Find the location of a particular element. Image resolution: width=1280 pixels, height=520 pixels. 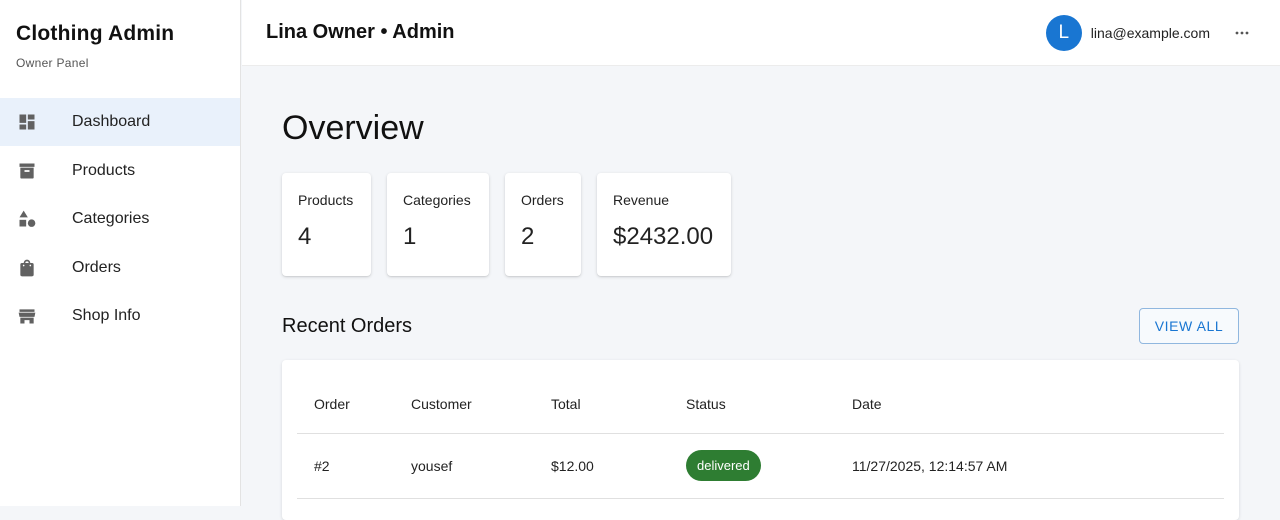

section-title: Recent Orders is located at coordinates (347, 325).